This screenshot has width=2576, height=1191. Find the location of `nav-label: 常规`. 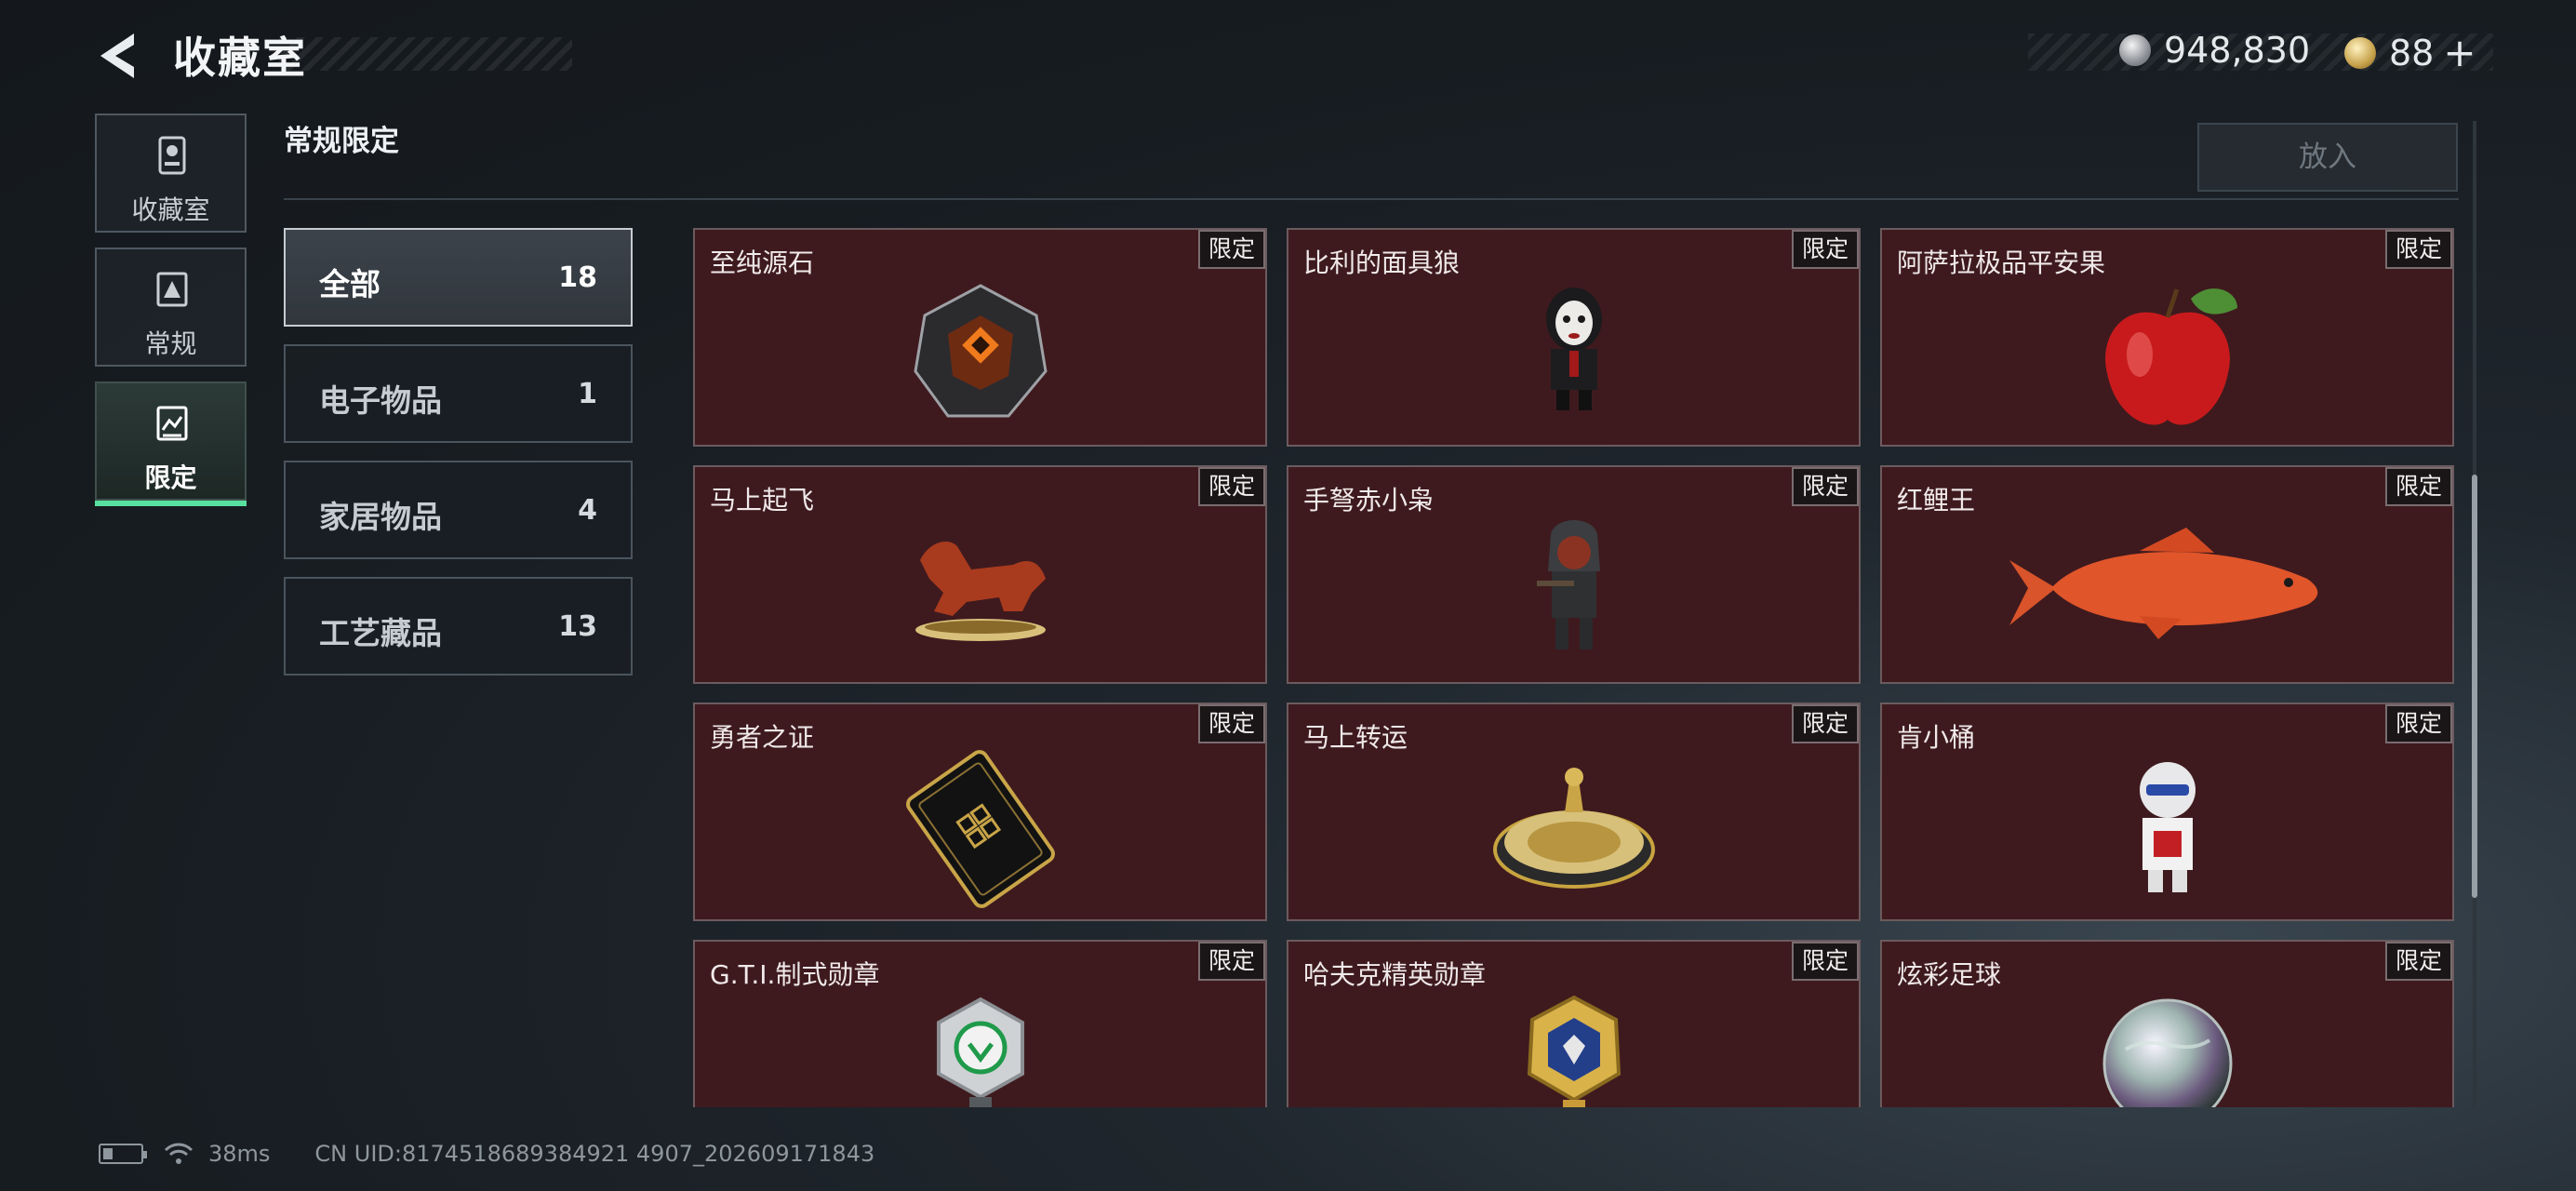

nav-label: 常规 is located at coordinates (170, 343).